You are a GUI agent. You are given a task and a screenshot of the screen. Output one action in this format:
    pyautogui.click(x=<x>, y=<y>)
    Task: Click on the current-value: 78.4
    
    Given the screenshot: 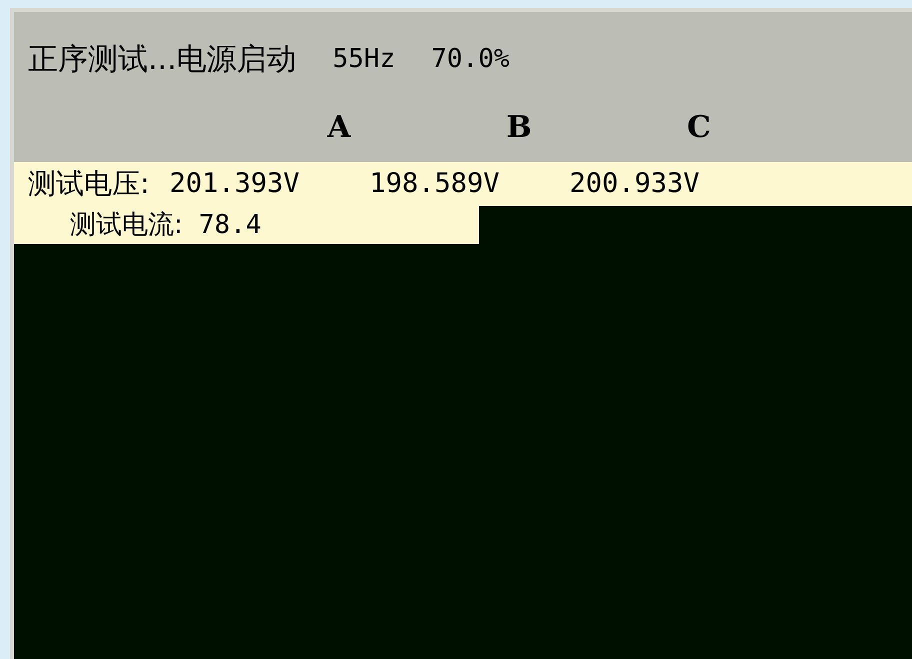 What is the action you would take?
    pyautogui.click(x=230, y=225)
    